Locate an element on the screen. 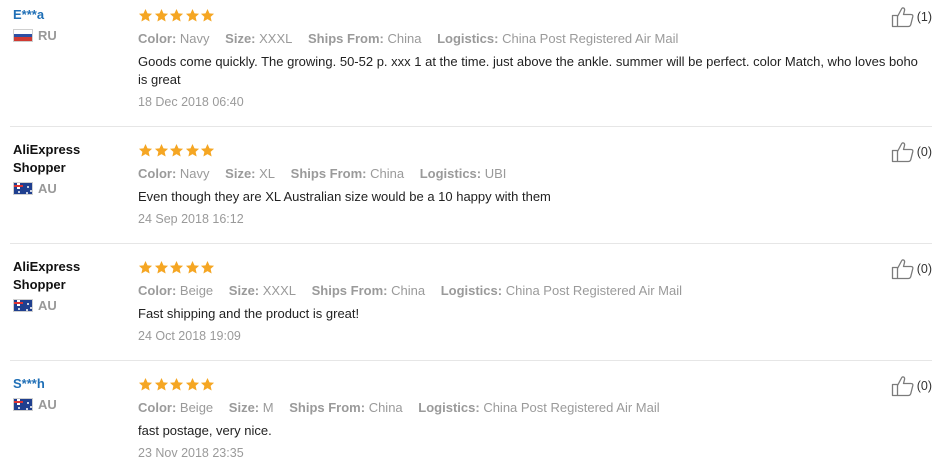 This screenshot has width=948, height=460. attr-size: Size: M is located at coordinates (251, 407).